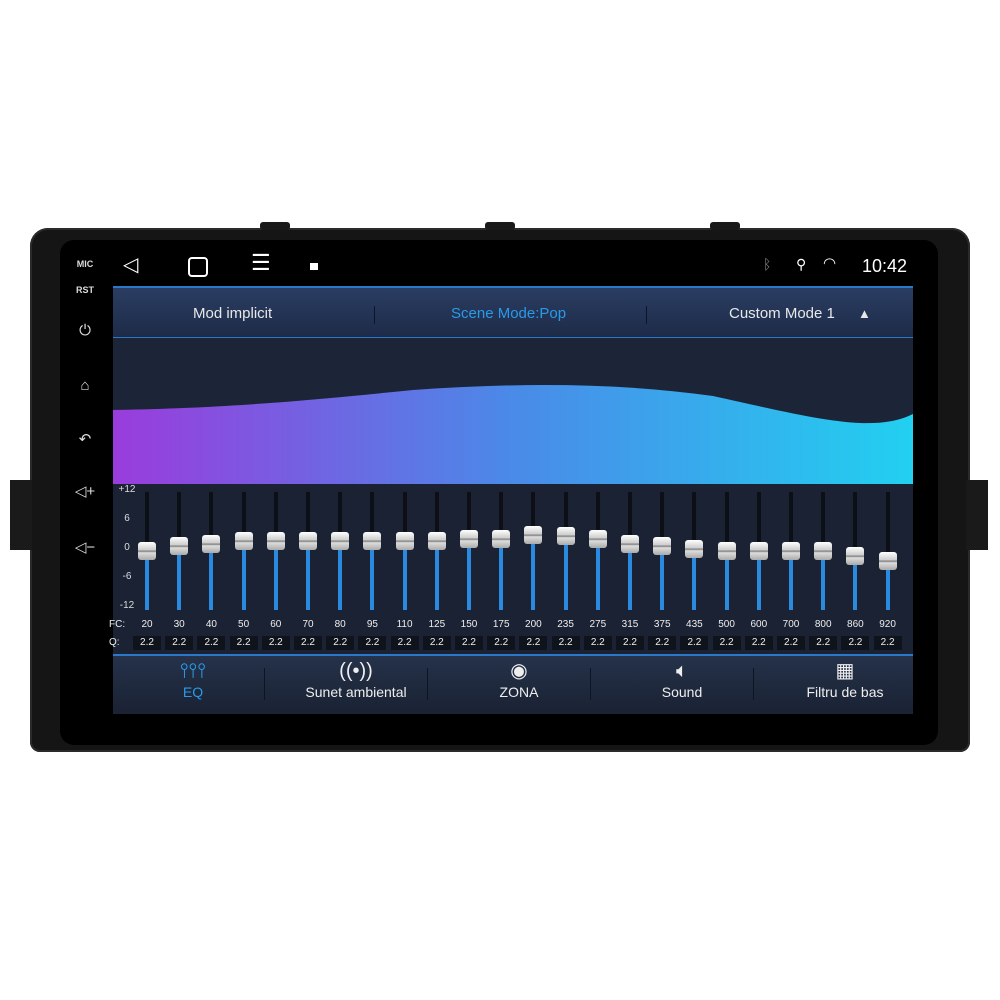 The height and width of the screenshot is (1000, 1000). What do you see at coordinates (845, 685) in the screenshot?
I see `tab-filtru-de-bas: ▦ Filtru de bas` at bounding box center [845, 685].